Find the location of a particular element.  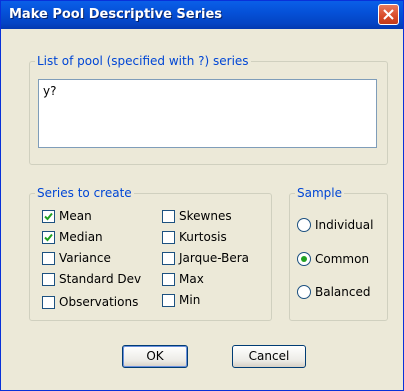

ok-button: OK is located at coordinates (155, 356).